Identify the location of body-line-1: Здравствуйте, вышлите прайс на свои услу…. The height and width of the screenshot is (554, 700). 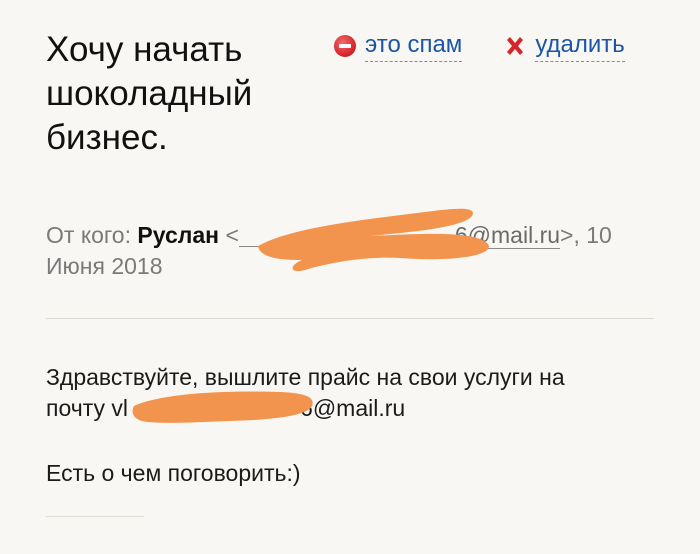
(305, 377).